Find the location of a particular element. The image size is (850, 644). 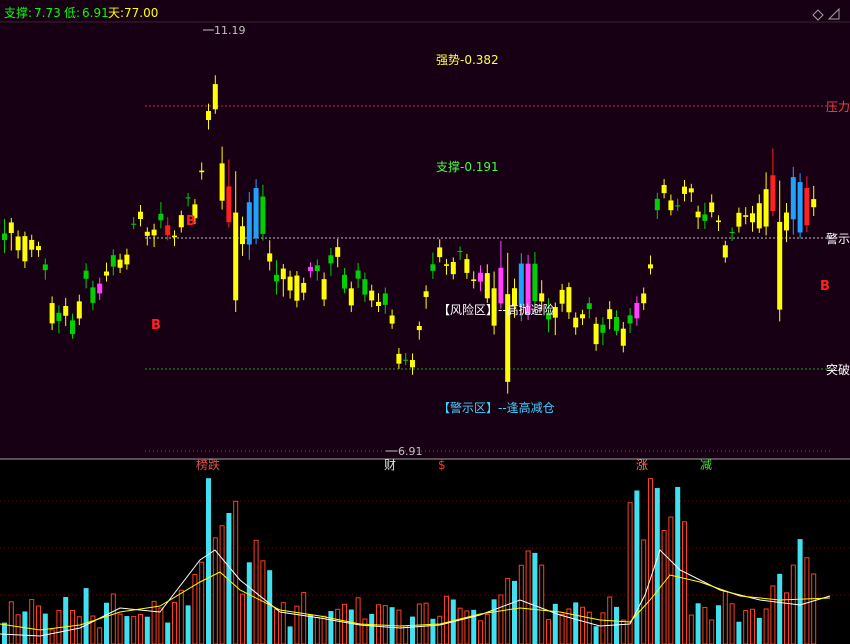

support-label: 支撑: is located at coordinates (18, 12).